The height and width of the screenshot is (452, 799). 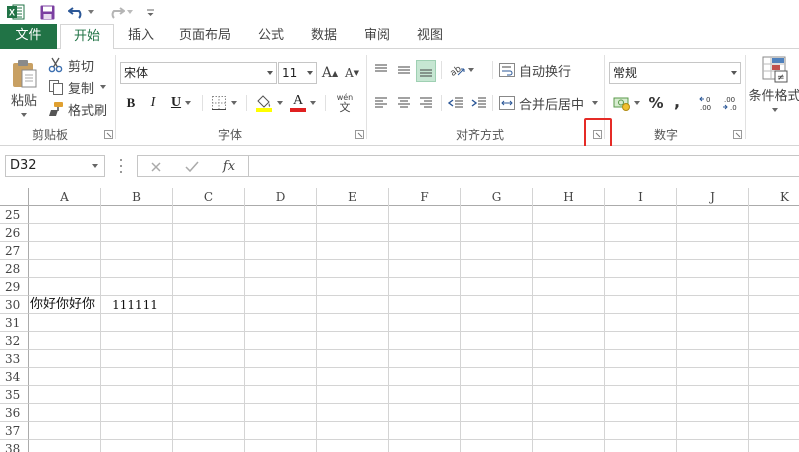 What do you see at coordinates (181, 103) in the screenshot?
I see `underline-button: U` at bounding box center [181, 103].